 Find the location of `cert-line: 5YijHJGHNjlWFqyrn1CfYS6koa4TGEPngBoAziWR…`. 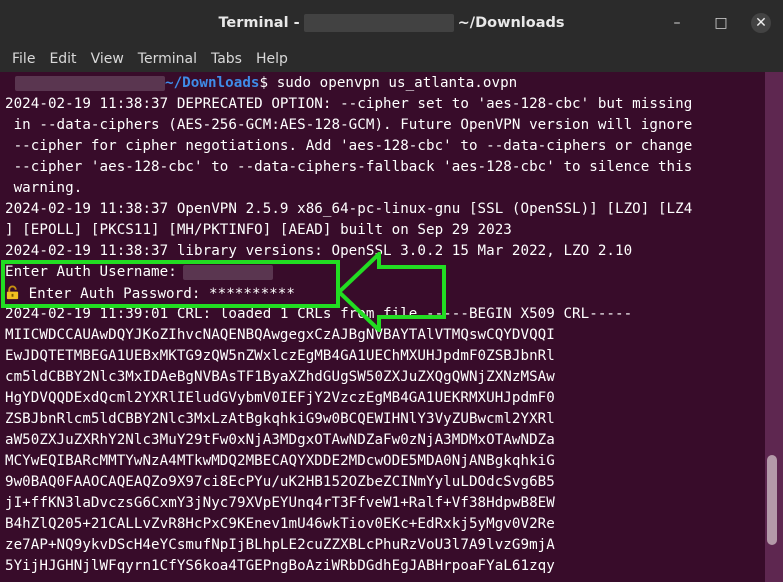

cert-line: 5YijHJGHNjlWFqyrn1CfYS6koa4TGEPngBoAziWR… is located at coordinates (280, 566).